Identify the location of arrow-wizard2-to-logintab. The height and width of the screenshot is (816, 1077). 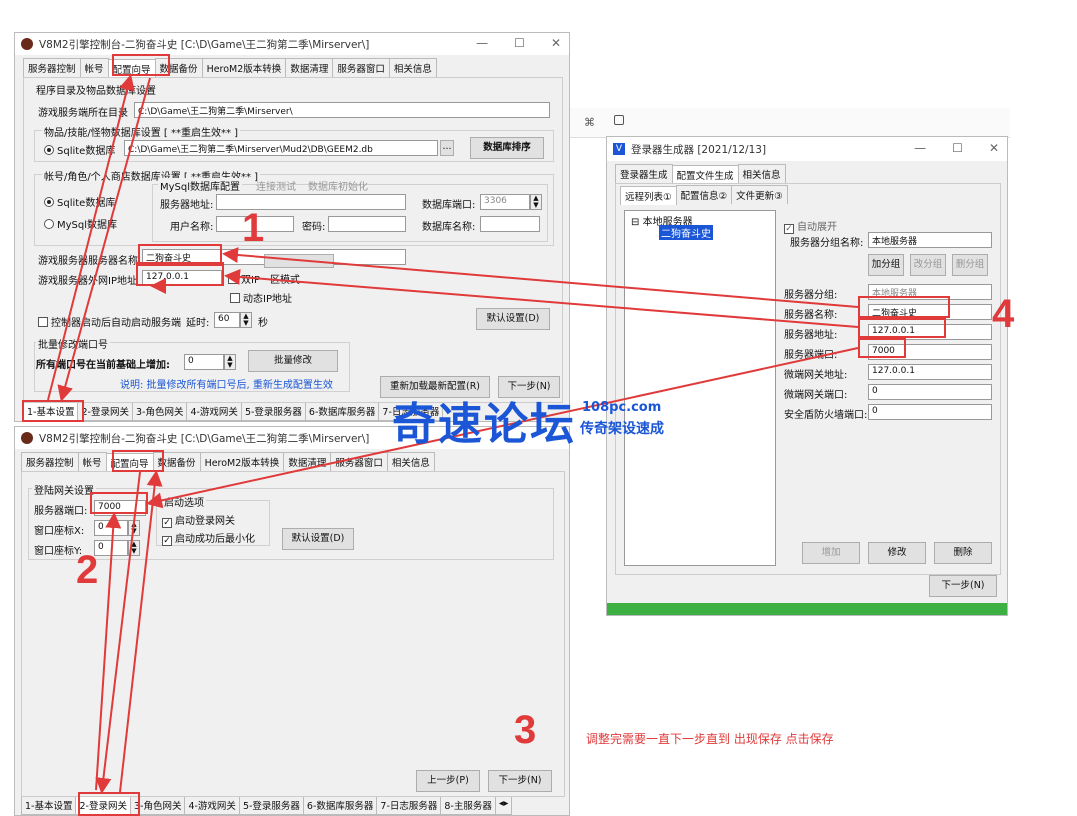
(118, 632).